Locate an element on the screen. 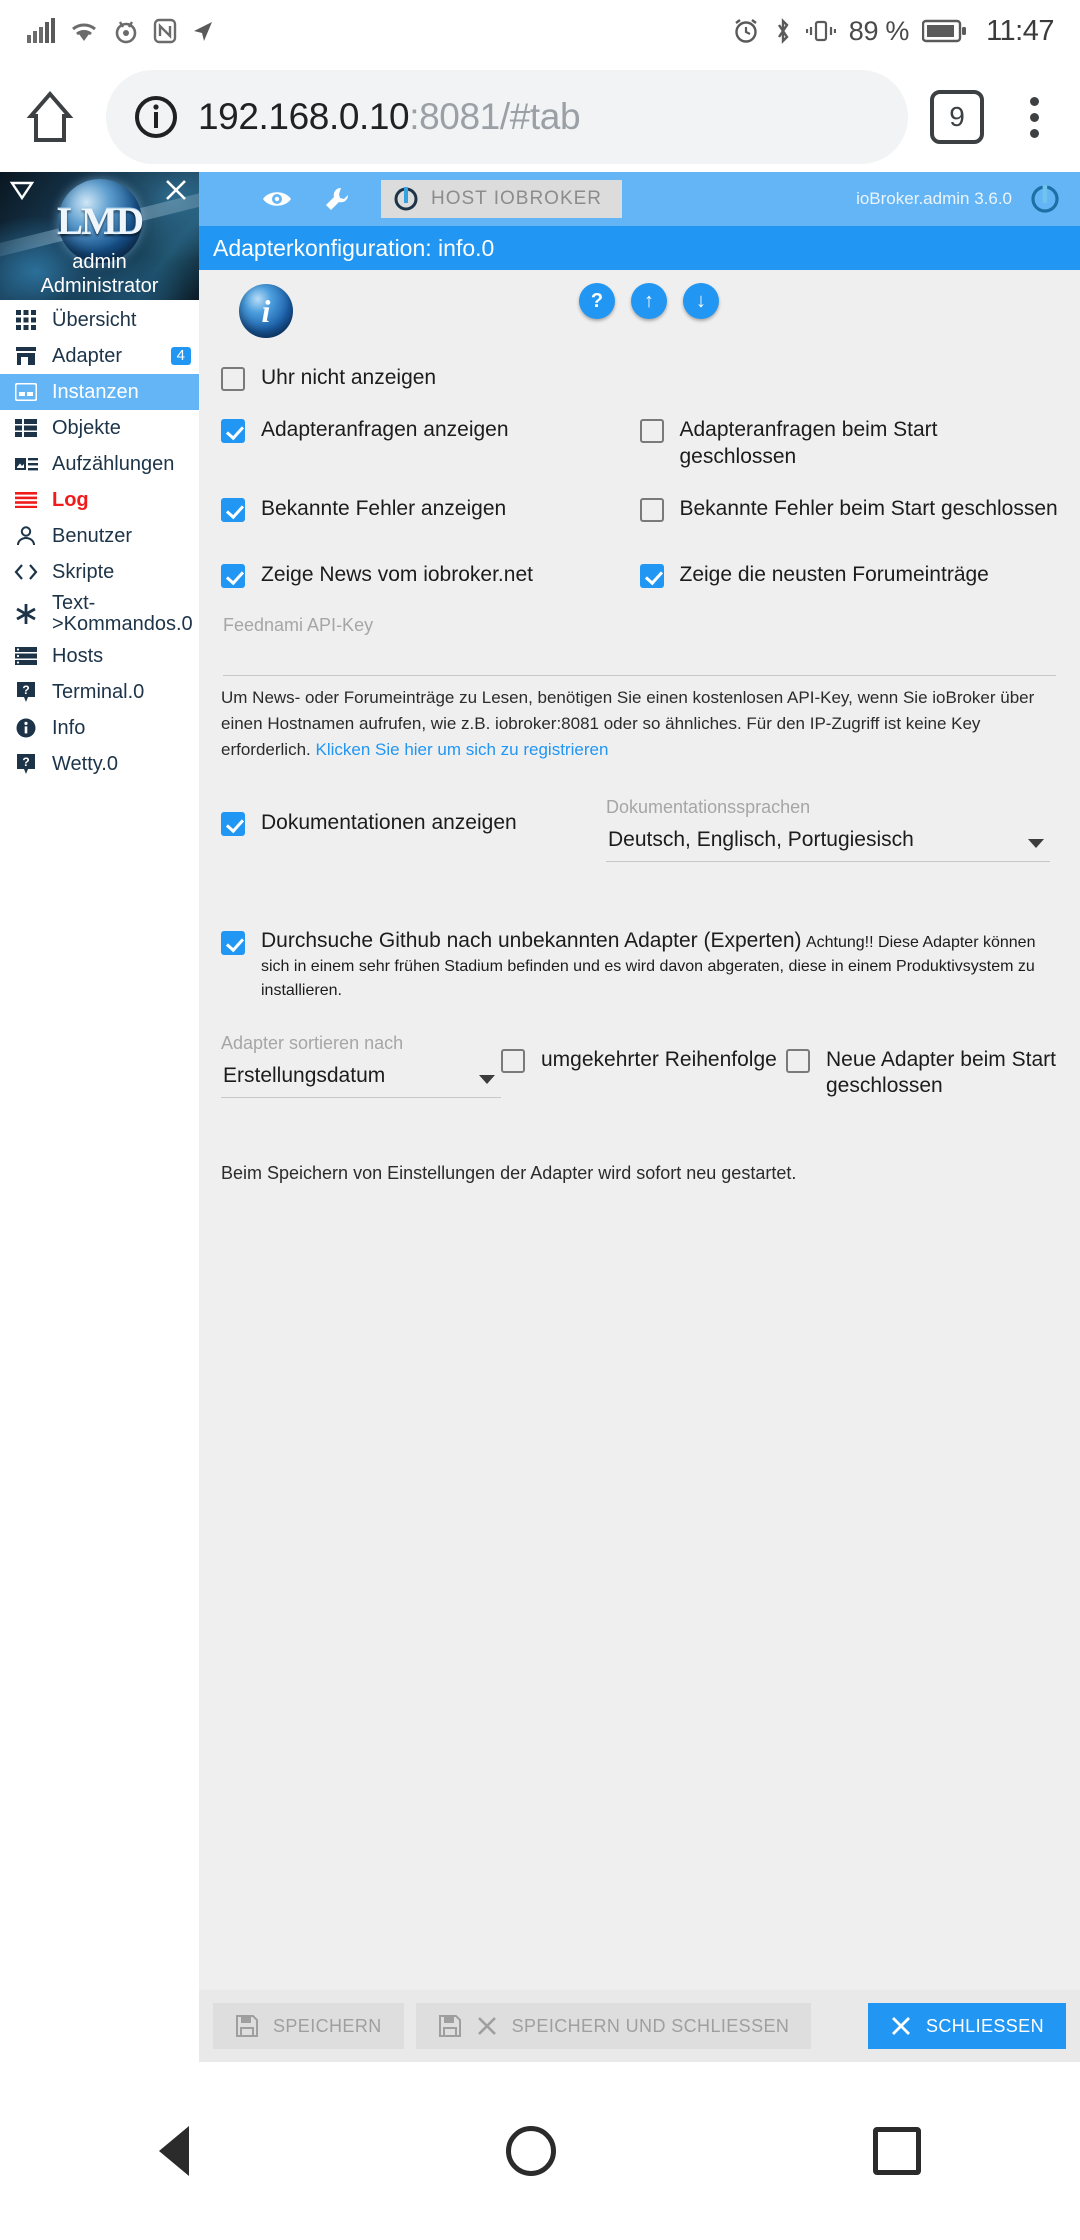 This screenshot has width=1080, height=2240. checkbox-errors-closed: Bekannte Fehler beim Start geschlossen is located at coordinates (849, 509).